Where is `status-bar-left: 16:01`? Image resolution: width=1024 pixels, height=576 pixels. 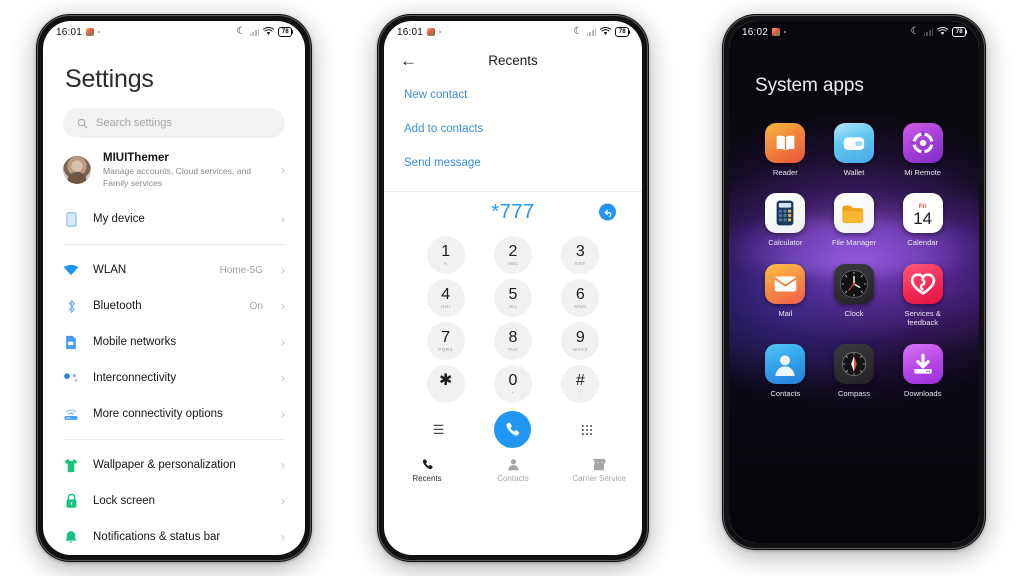 status-bar-left: 16:01 is located at coordinates (419, 32).